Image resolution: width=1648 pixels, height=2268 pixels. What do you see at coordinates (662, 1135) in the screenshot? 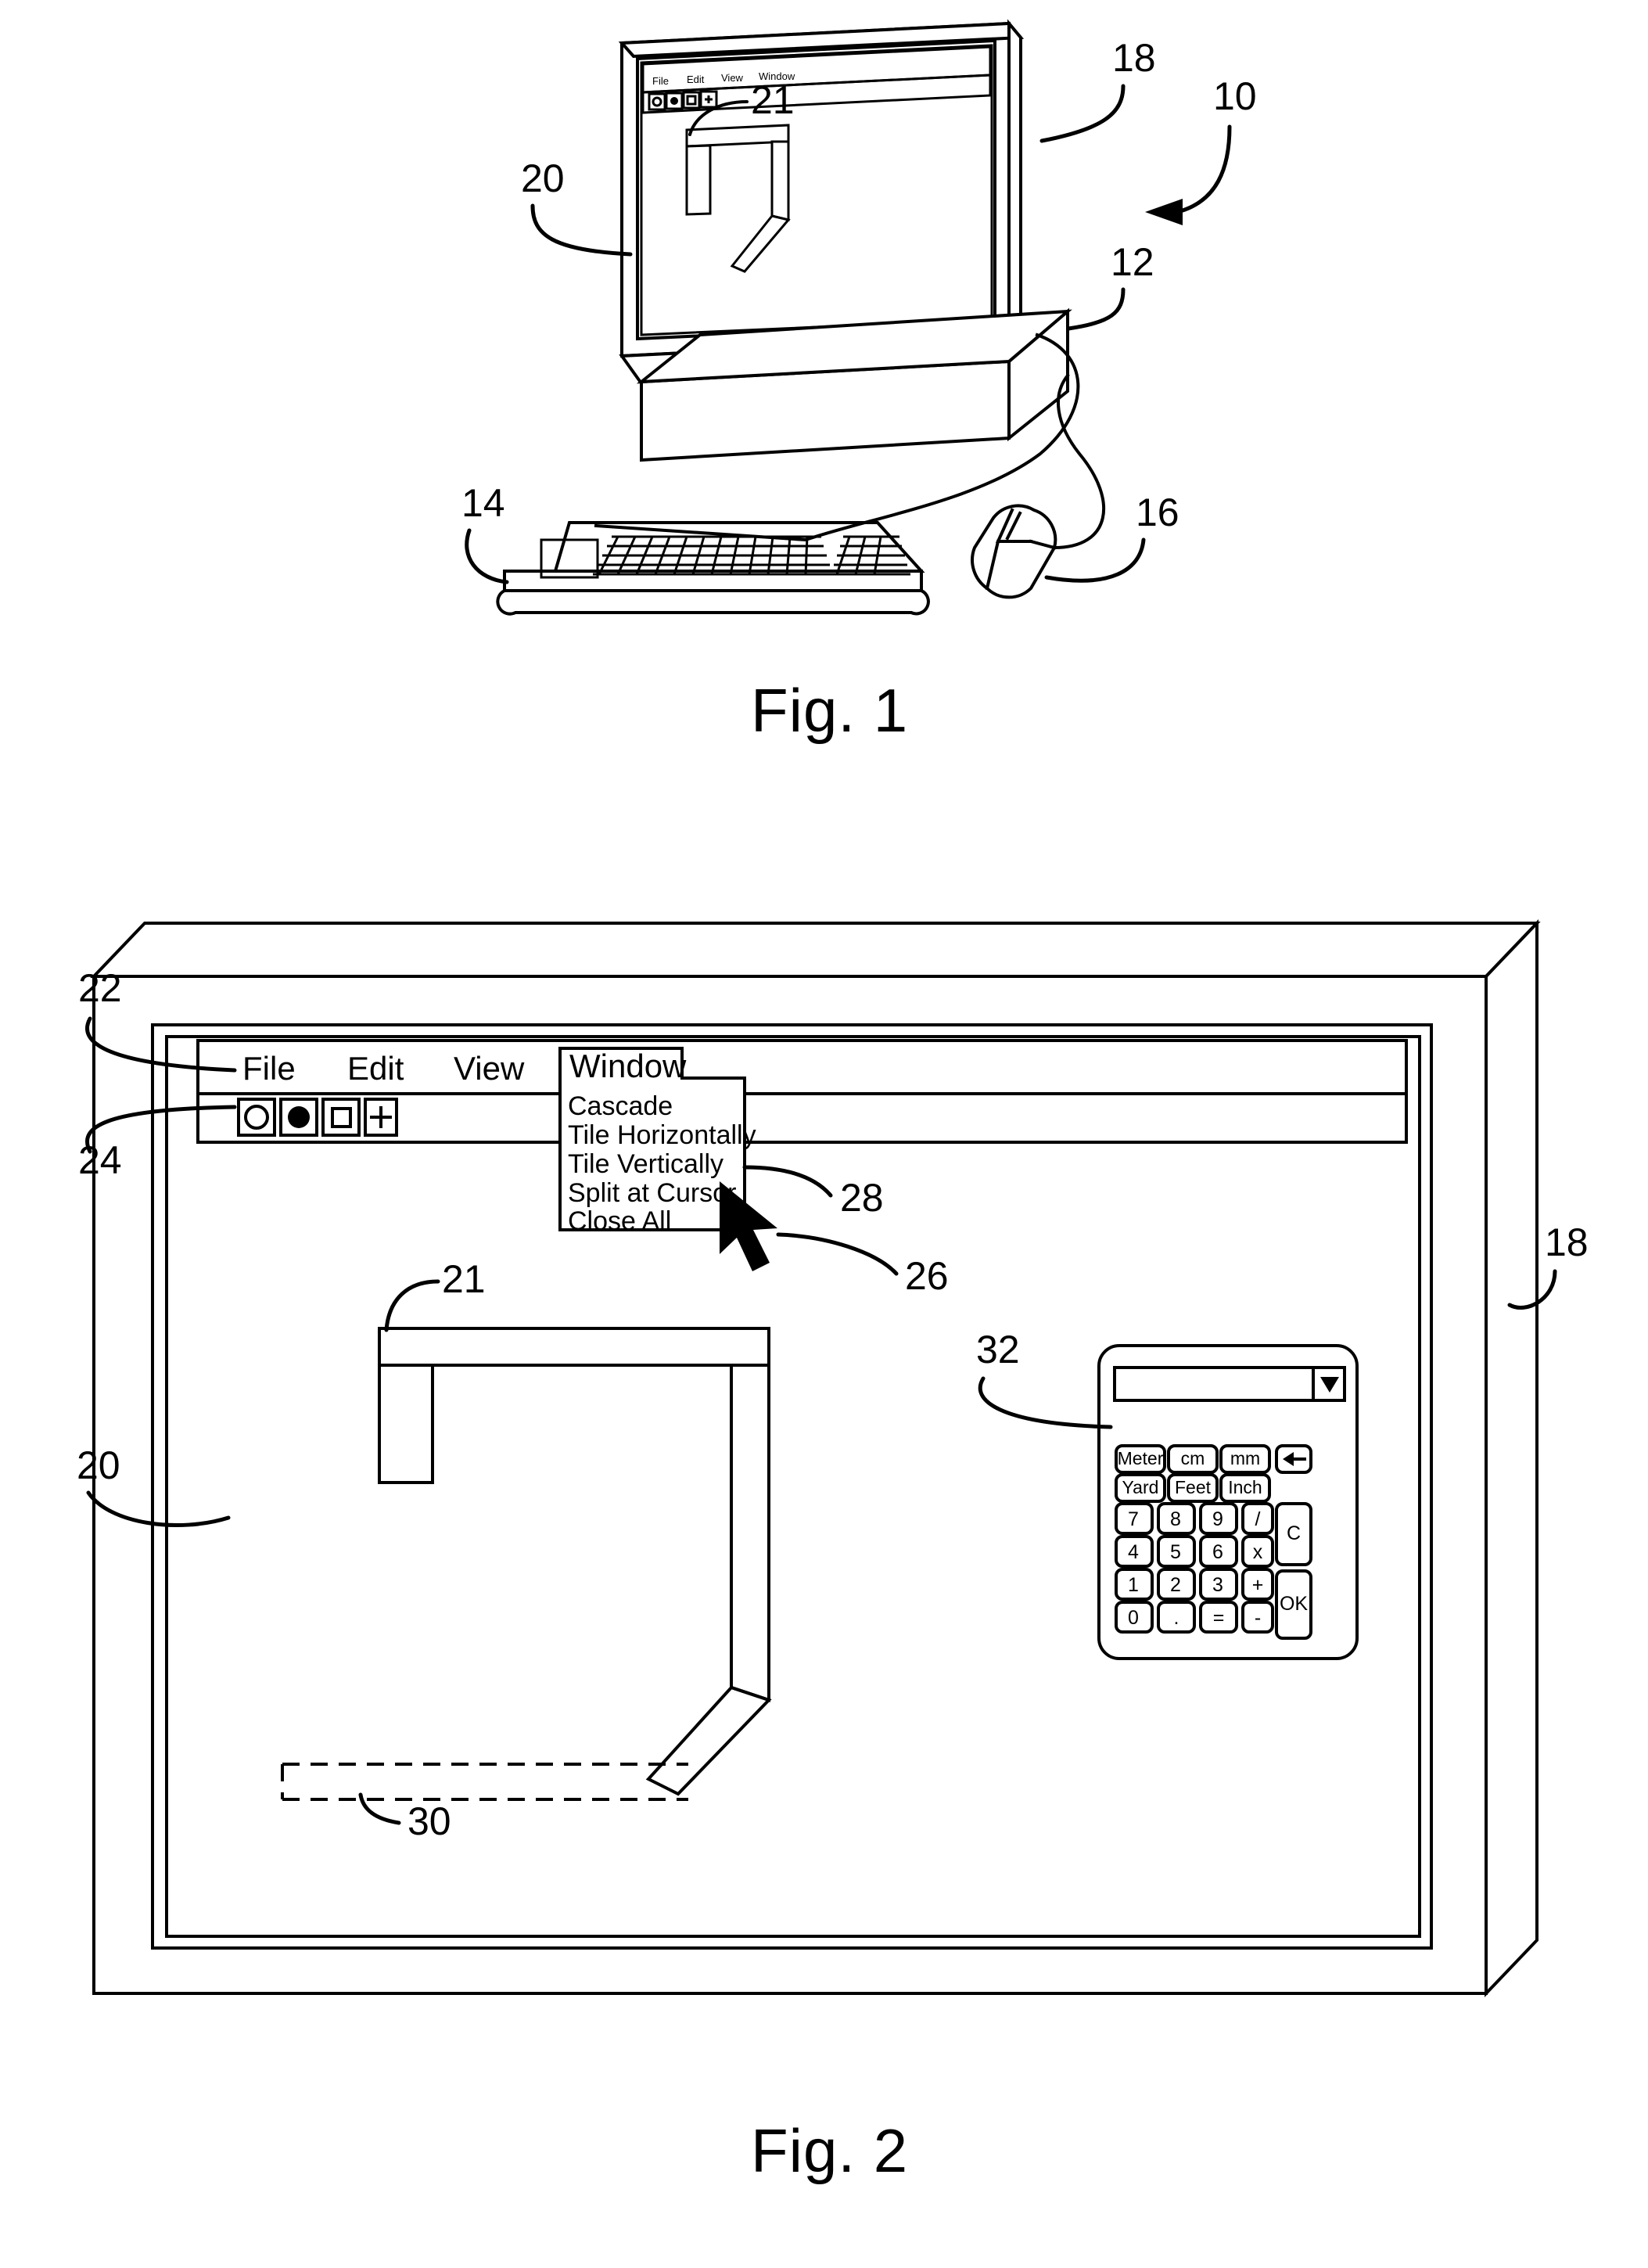
I see `menu-option-tile-horizontally: Tile Horizontally` at bounding box center [662, 1135].